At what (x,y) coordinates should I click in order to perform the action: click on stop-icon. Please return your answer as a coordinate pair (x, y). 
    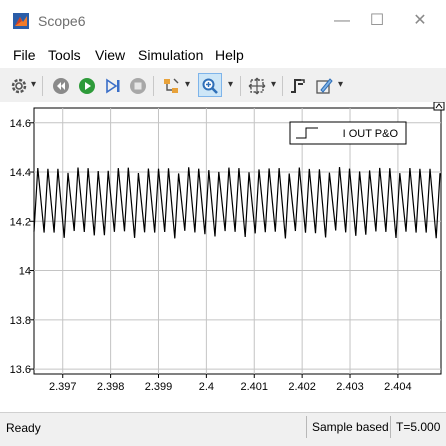
    Looking at the image, I should click on (138, 86).